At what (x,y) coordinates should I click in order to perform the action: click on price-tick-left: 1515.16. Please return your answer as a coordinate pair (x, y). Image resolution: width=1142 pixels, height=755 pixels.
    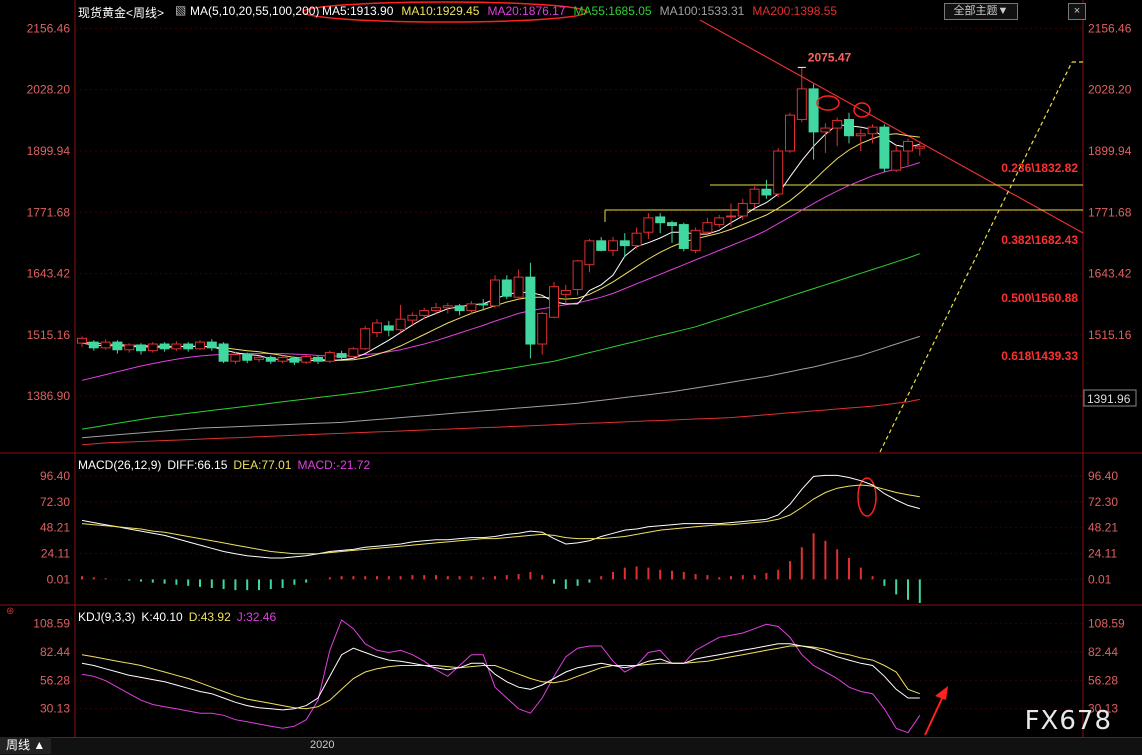
    Looking at the image, I should click on (49, 335).